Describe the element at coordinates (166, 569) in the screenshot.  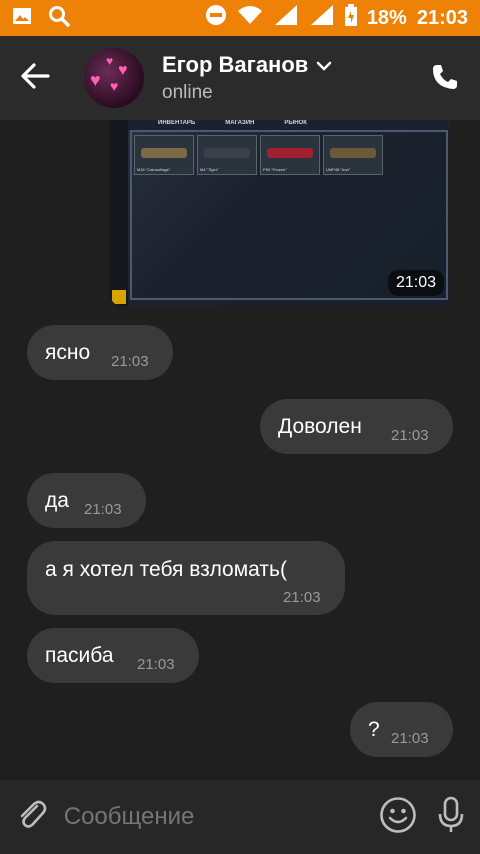
I see `message-text: а я хотел тебя взломать(` at that location.